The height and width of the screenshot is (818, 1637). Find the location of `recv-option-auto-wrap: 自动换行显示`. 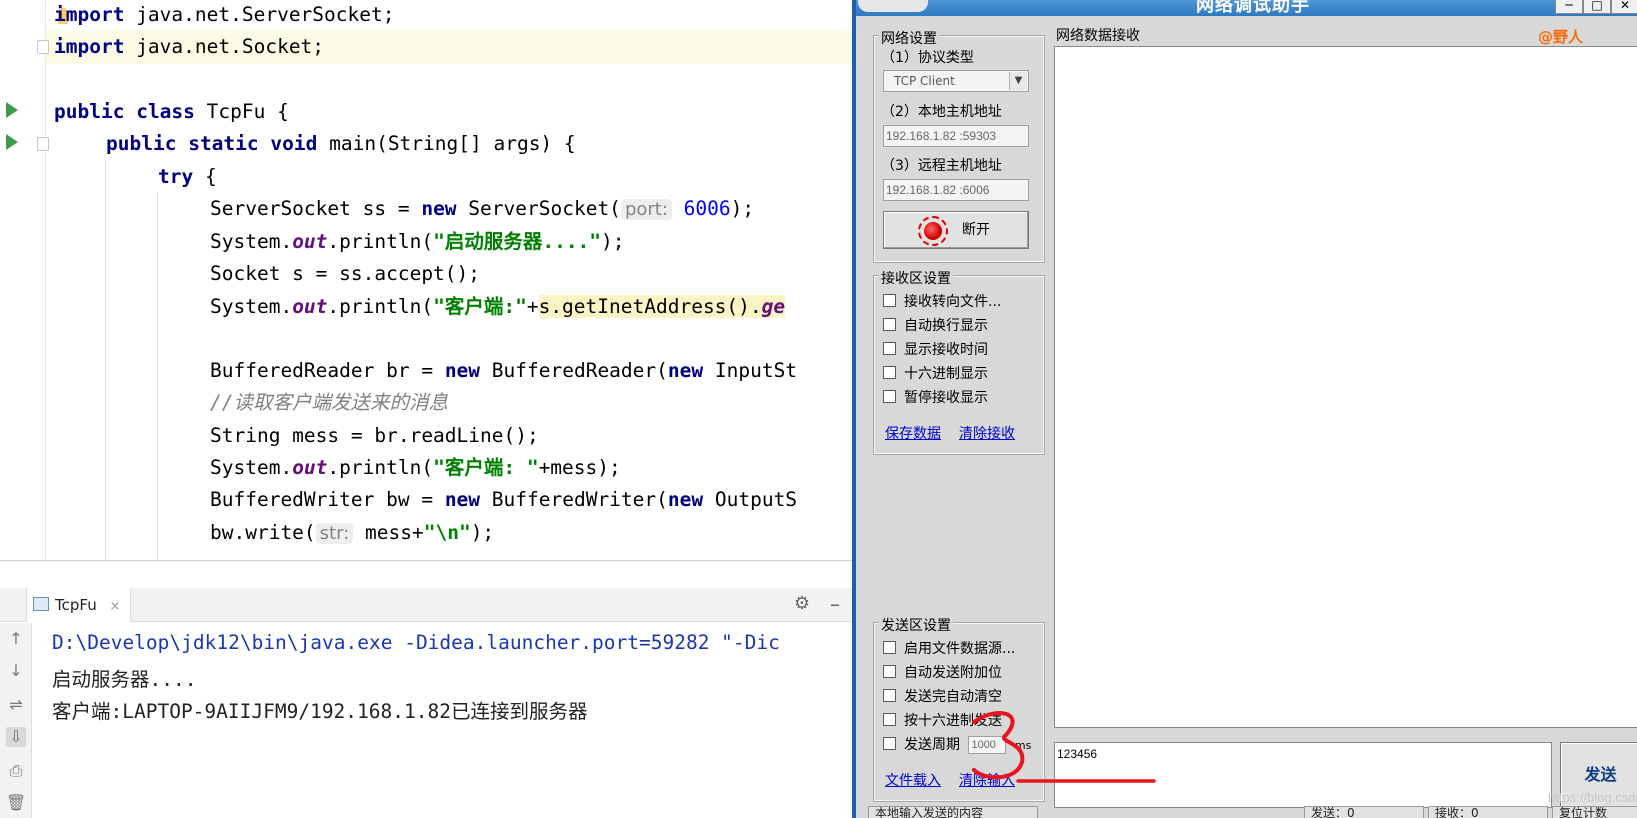

recv-option-auto-wrap: 自动换行显示 is located at coordinates (935, 326).